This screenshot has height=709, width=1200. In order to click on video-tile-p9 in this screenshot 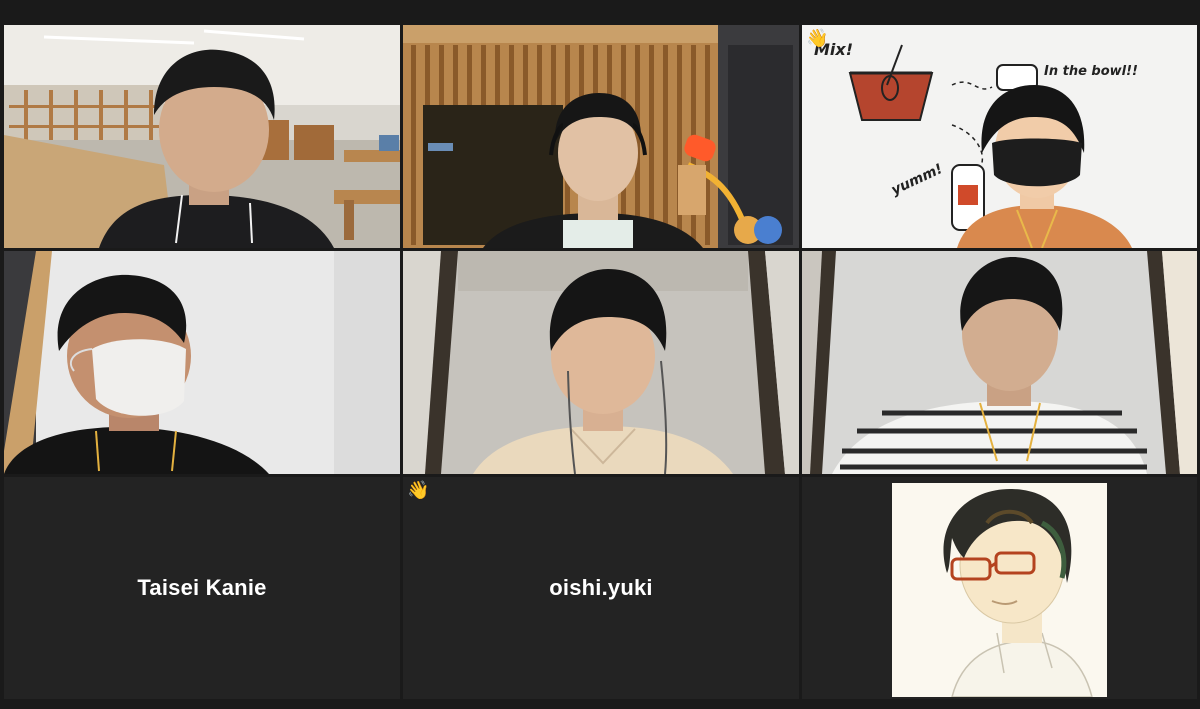, I will do `click(999, 588)`.